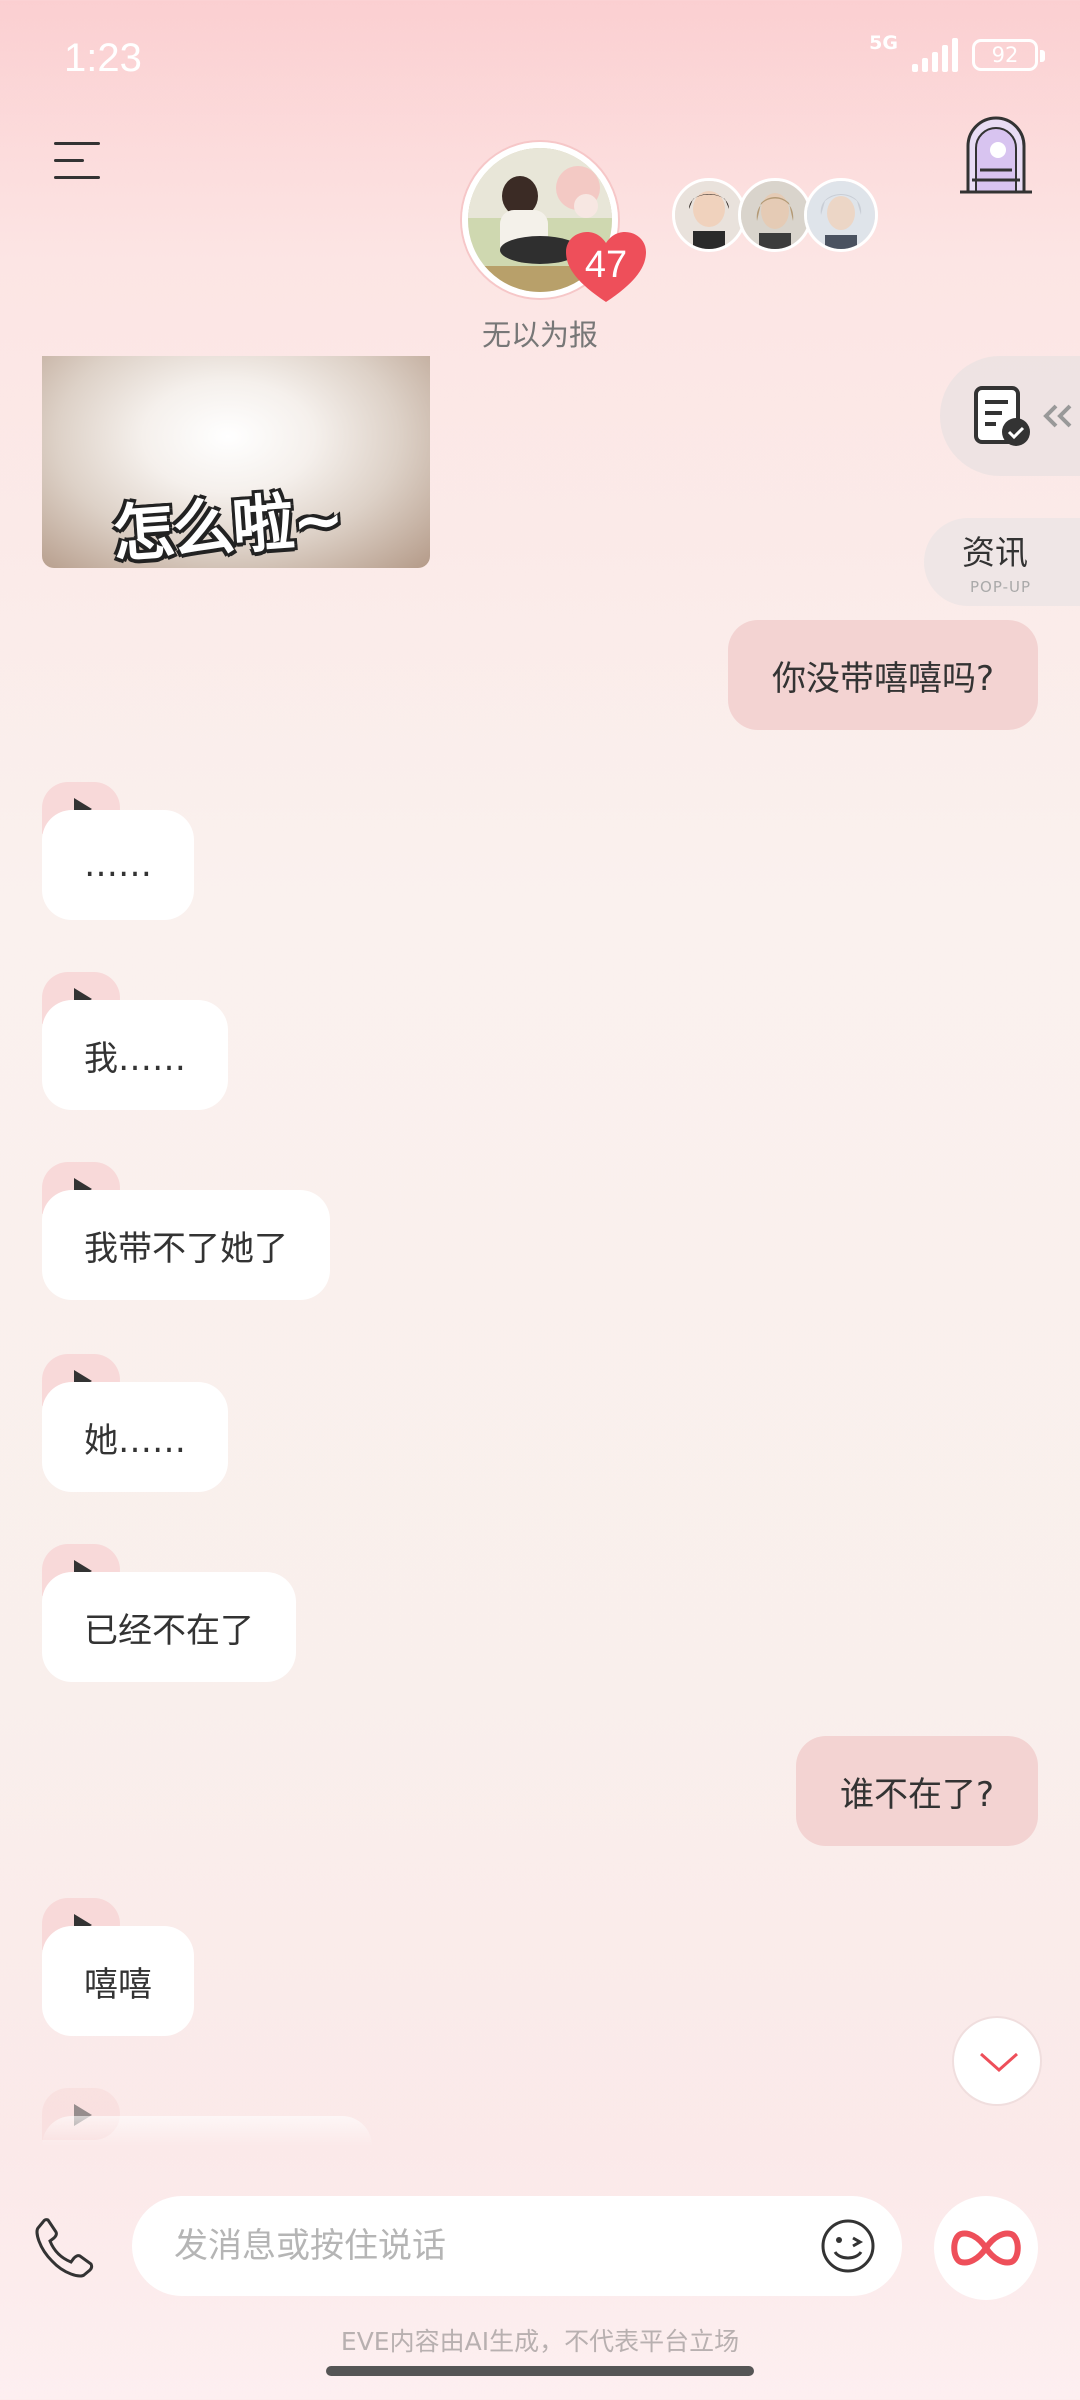  What do you see at coordinates (995, 550) in the screenshot?
I see `news-label: 资讯` at bounding box center [995, 550].